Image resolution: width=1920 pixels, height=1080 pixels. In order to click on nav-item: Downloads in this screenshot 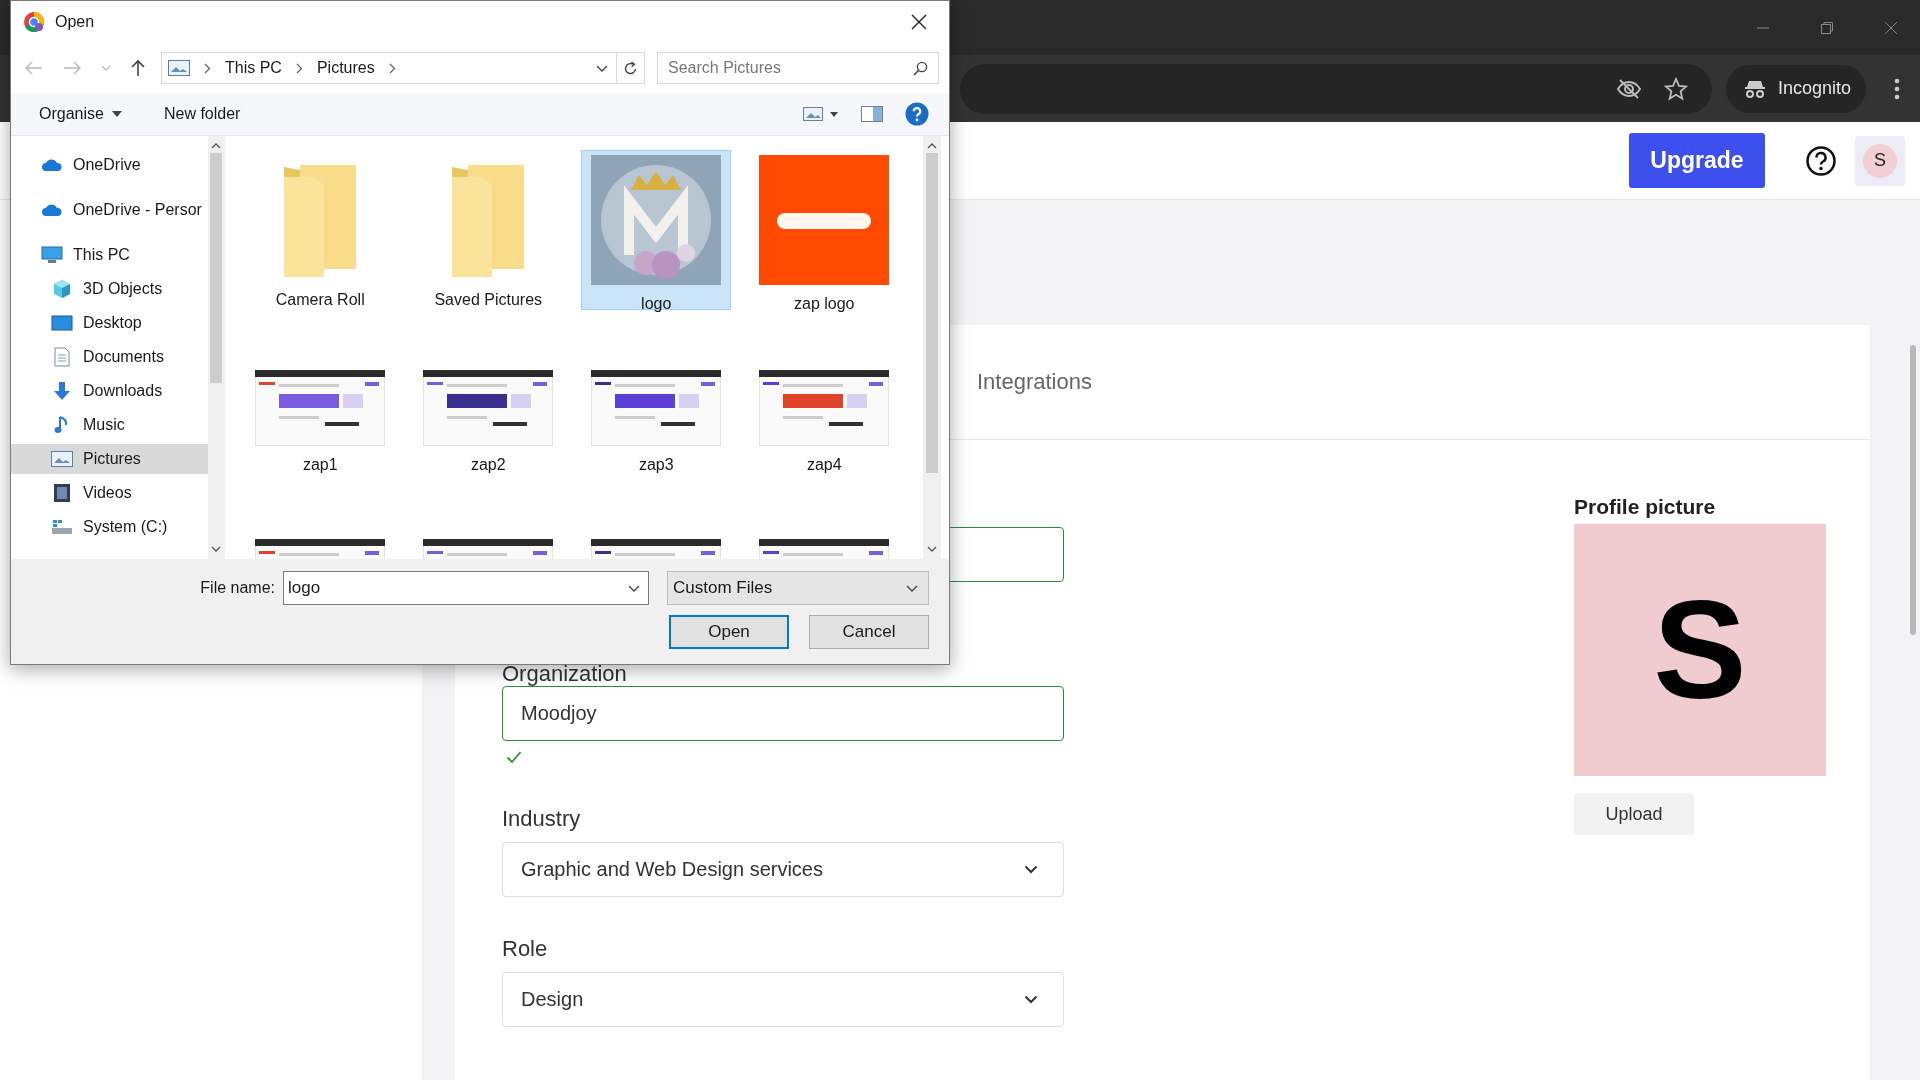, I will do `click(109, 391)`.